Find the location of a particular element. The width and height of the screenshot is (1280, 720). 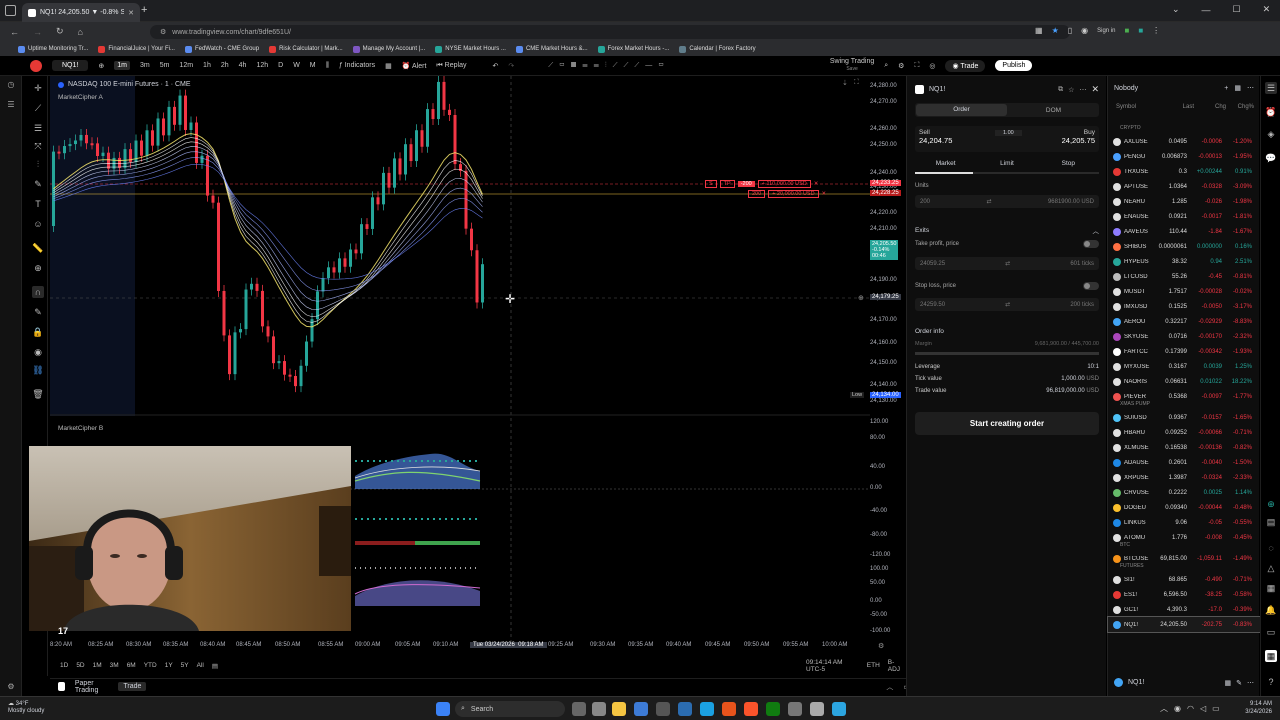

weather-widget: ☁ 34°F Mostly cloudy is located at coordinates (26, 708).